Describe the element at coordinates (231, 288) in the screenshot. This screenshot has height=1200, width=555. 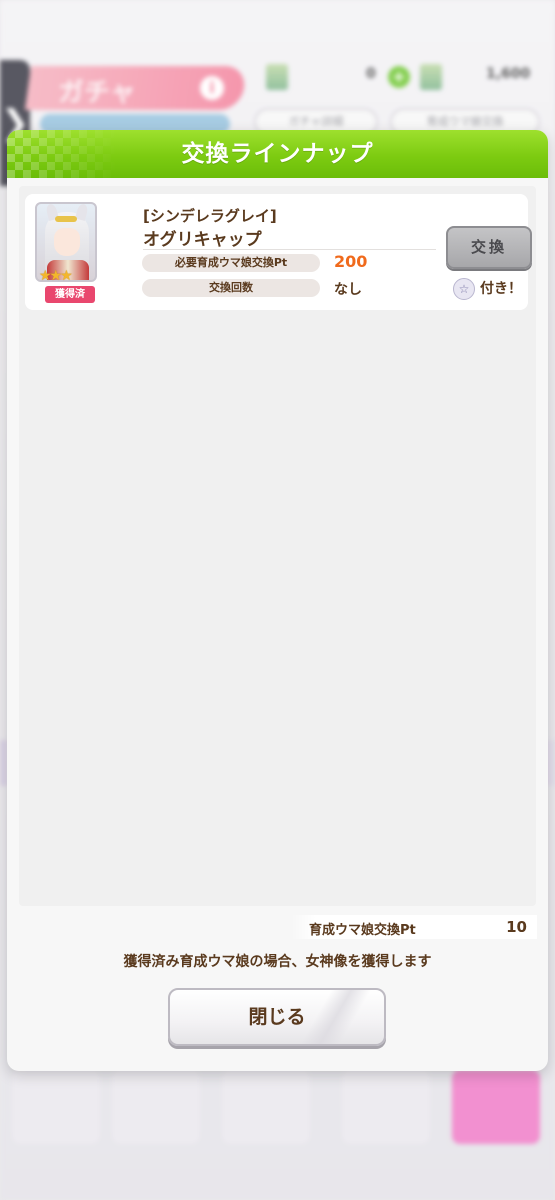
I see `exchange-count-label: 交換回数` at that location.